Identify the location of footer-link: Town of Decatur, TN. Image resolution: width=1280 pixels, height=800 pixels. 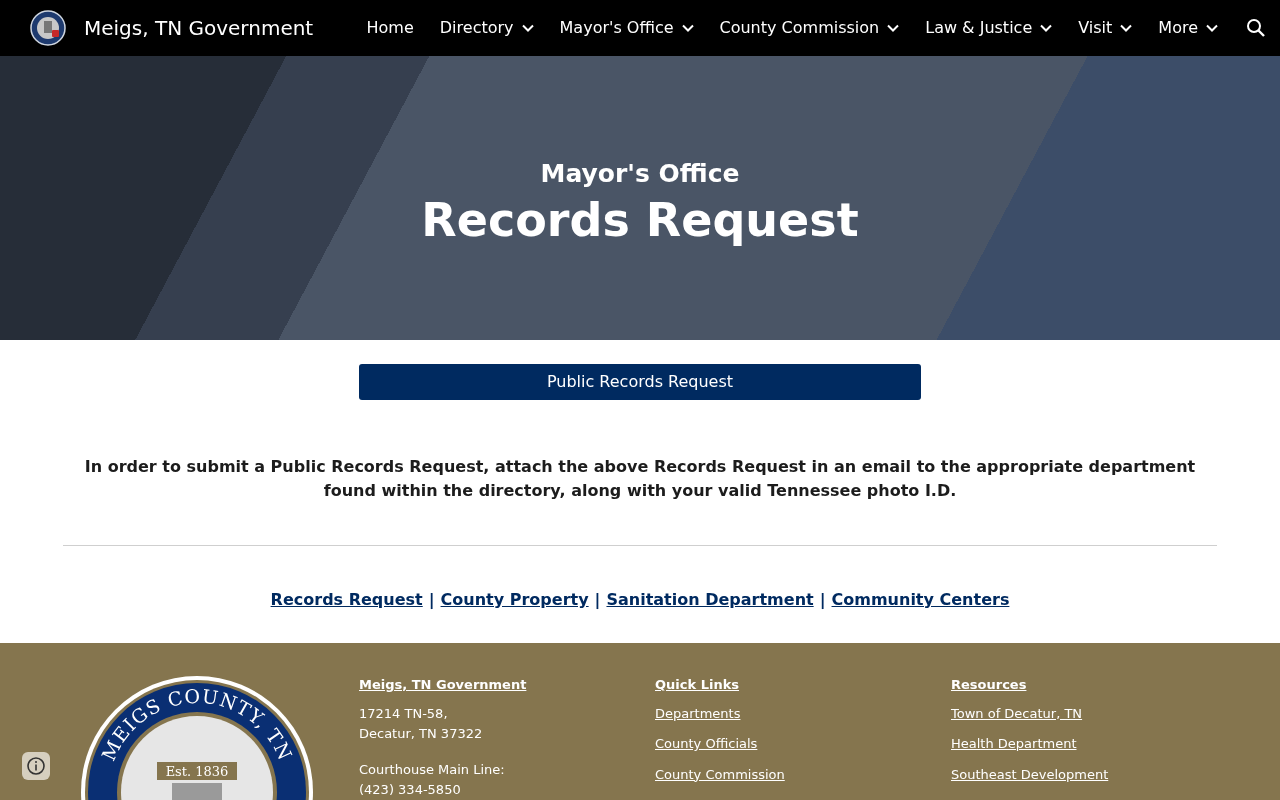
(1017, 713).